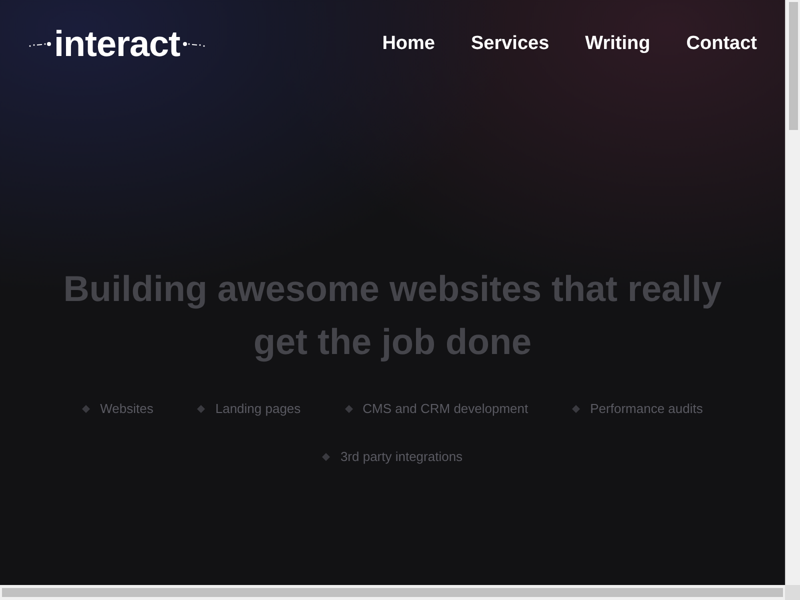 Image resolution: width=800 pixels, height=600 pixels. What do you see at coordinates (117, 44) in the screenshot?
I see `logo: interact` at bounding box center [117, 44].